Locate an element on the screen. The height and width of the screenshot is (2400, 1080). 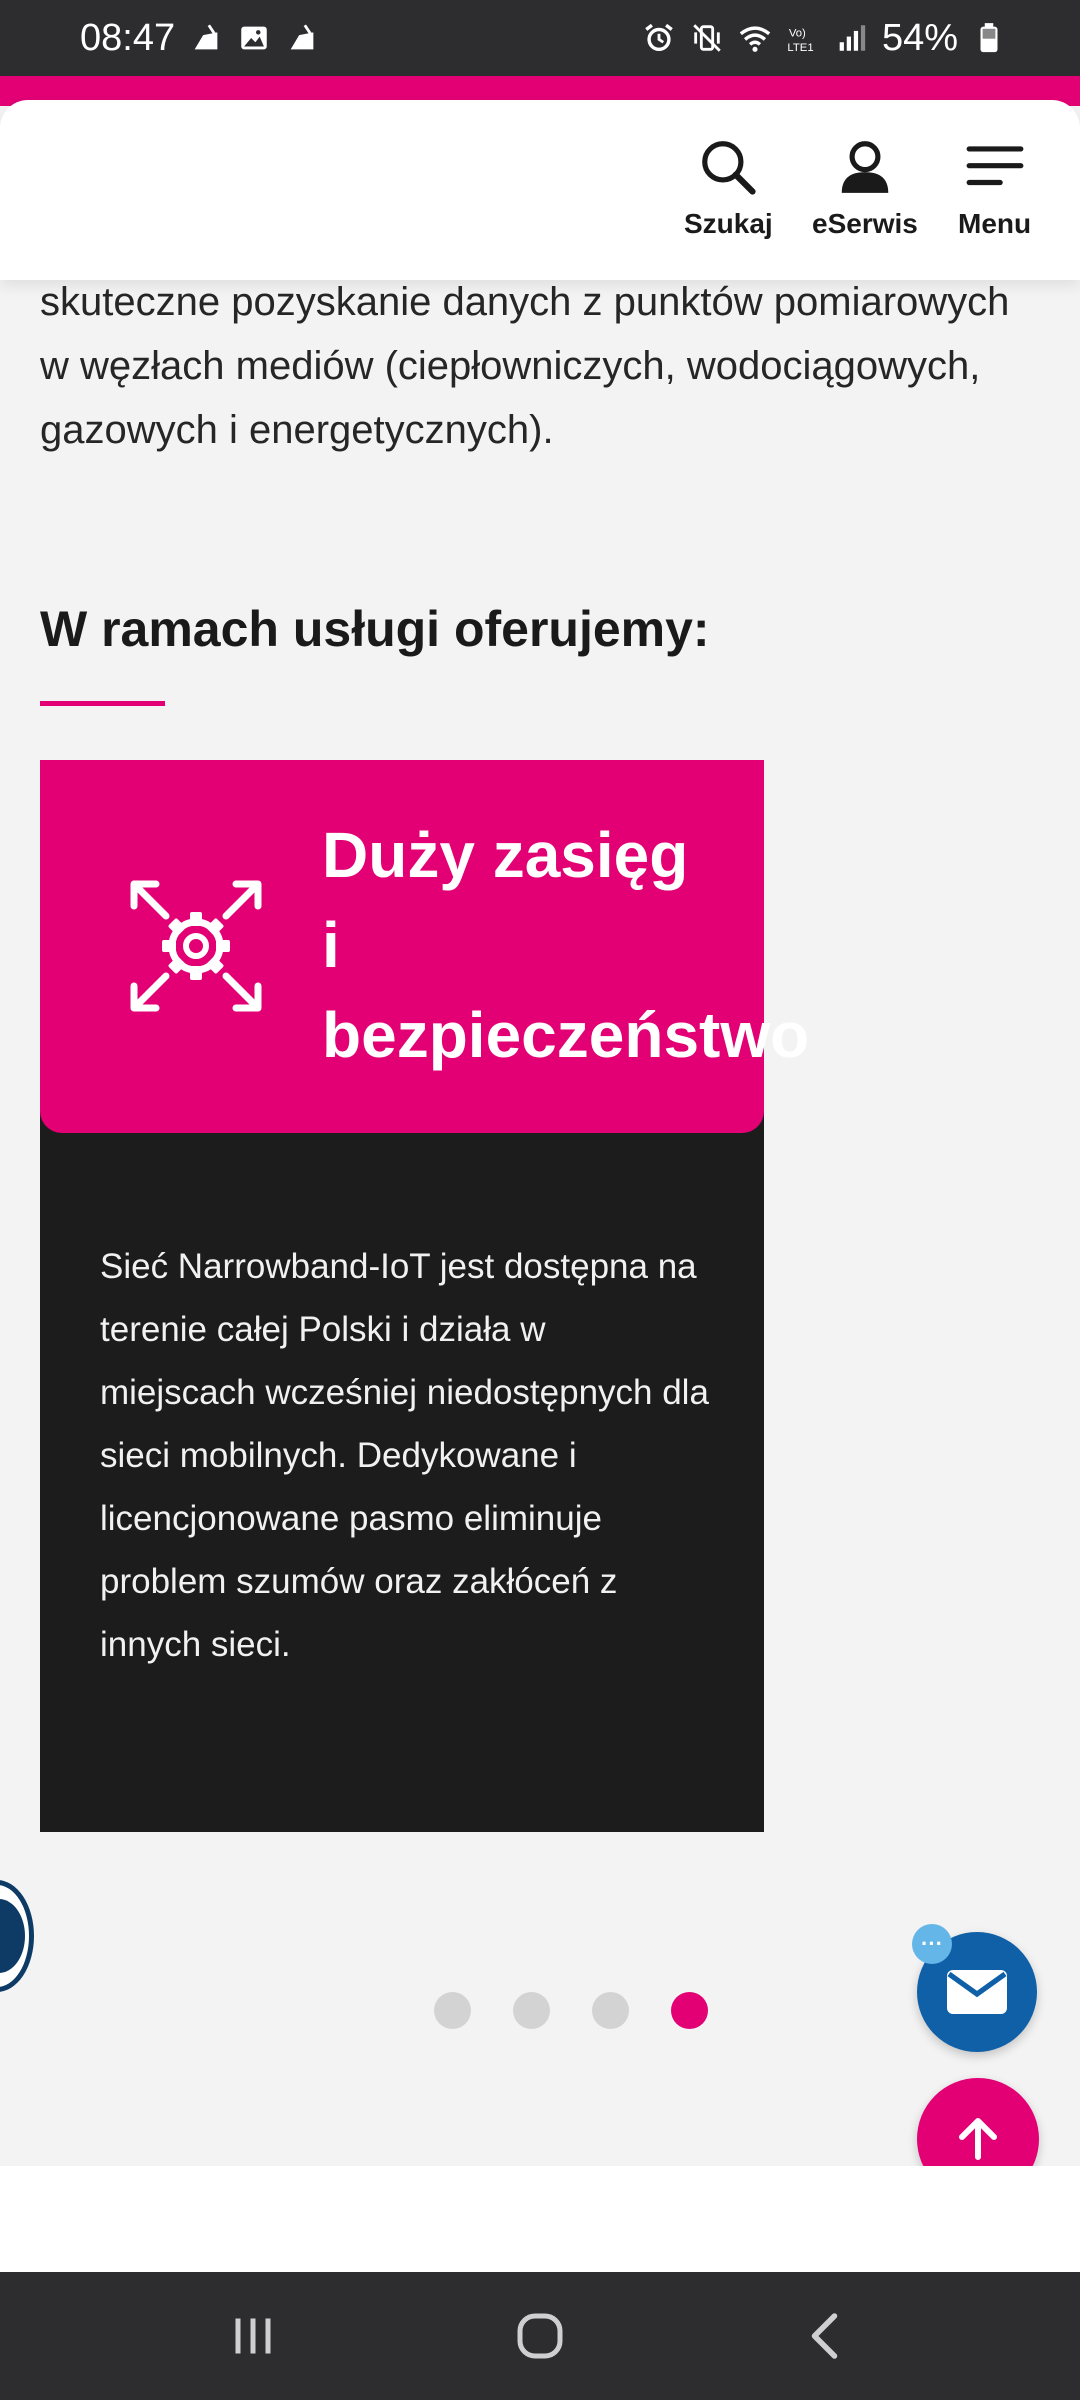
section-title: W ramach usługi oferujemy: is located at coordinates (375, 629).